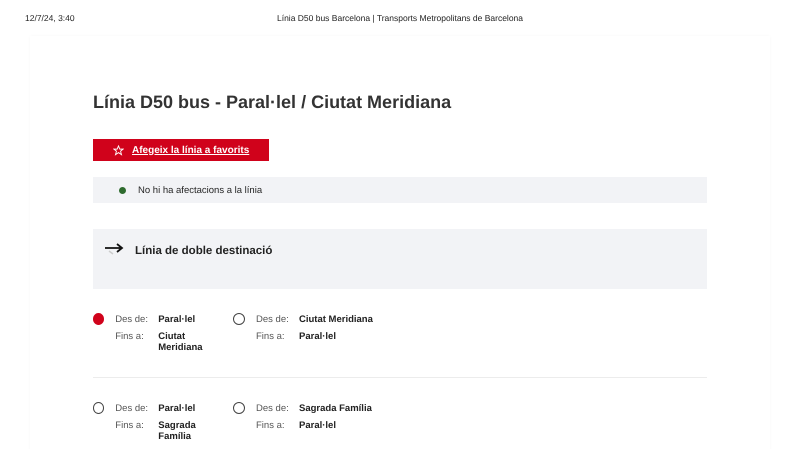  I want to click on page-title: Línia D50 bus Barcelona | Transports Metropolitans de Barcelona, so click(399, 18).